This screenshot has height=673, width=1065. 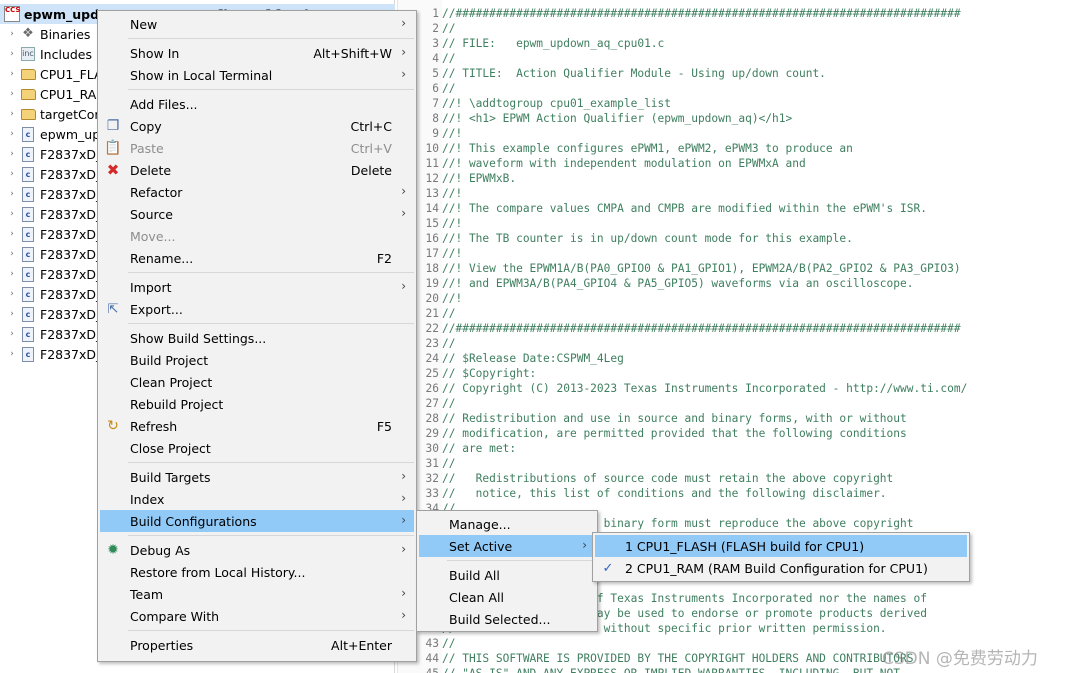 I want to click on menu-item-rename: Rename... F2, so click(x=257, y=258).